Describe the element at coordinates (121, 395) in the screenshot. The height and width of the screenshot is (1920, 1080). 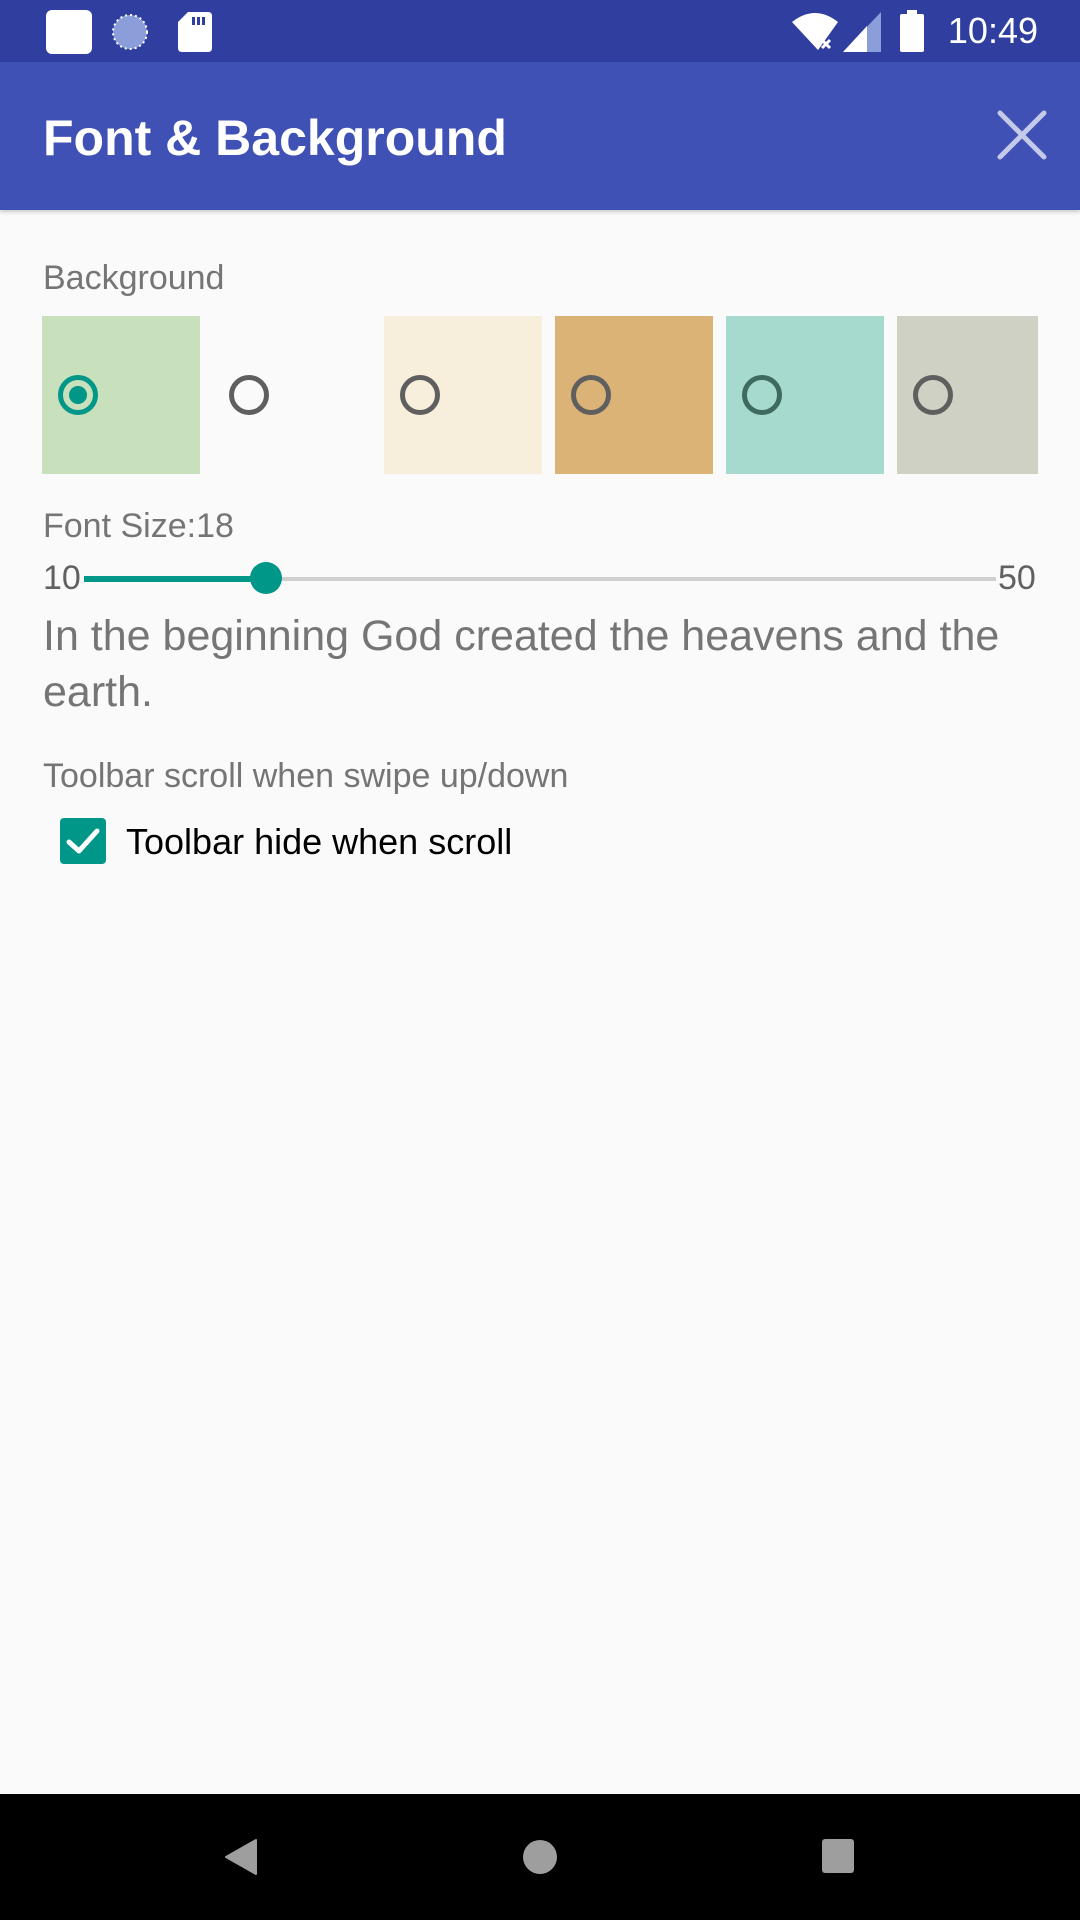
I see `background-option-green` at that location.